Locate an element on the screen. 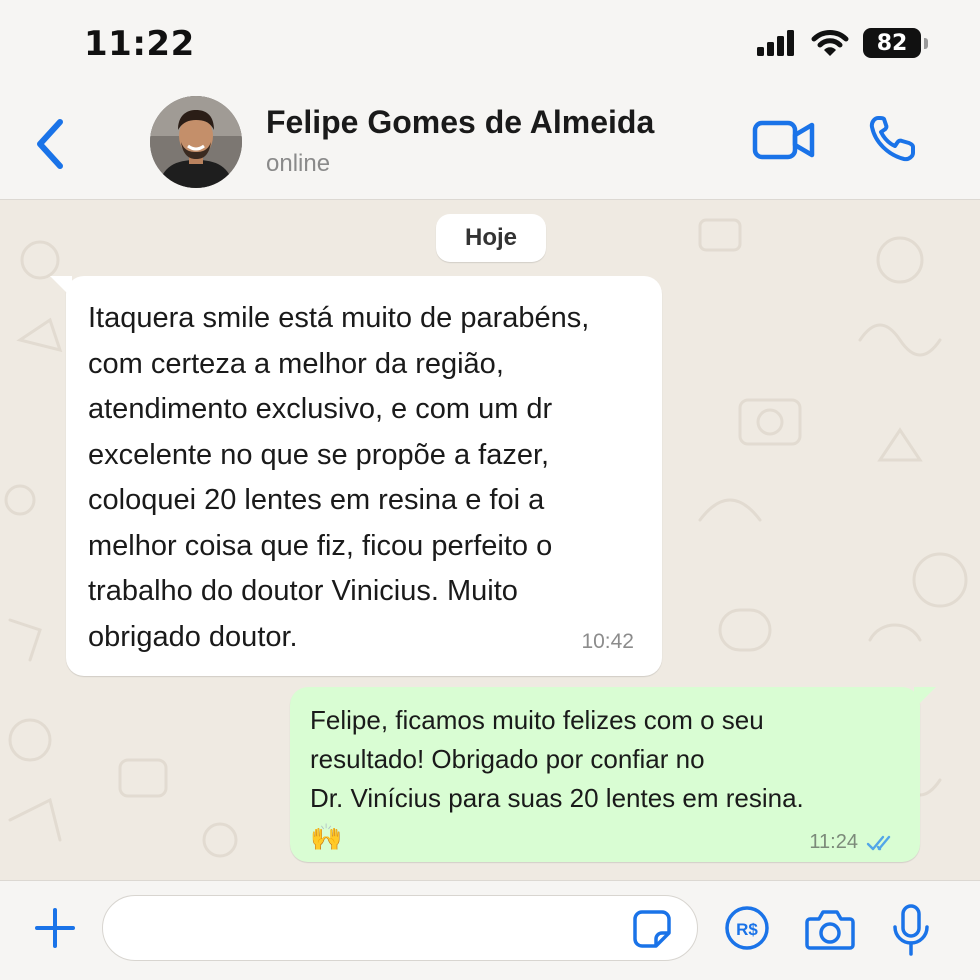  back-chevron-icon is located at coordinates (50, 144).